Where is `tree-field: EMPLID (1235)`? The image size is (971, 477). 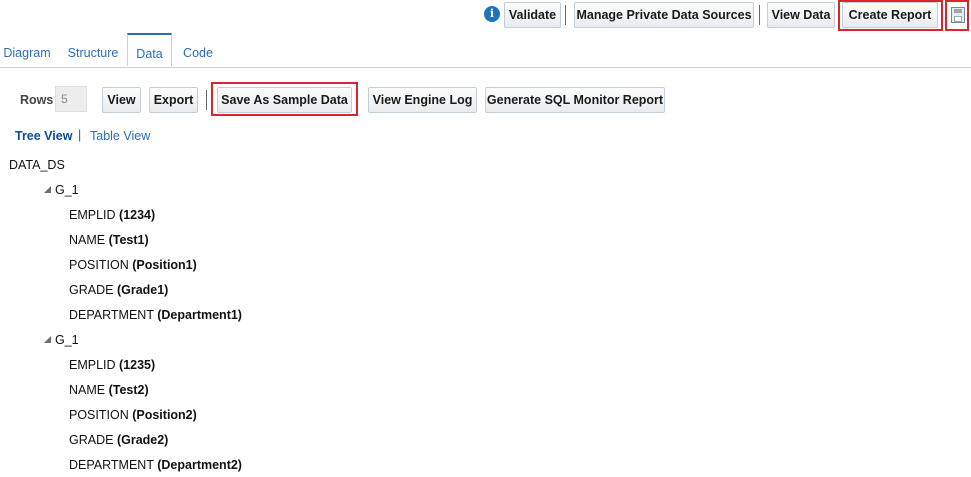
tree-field: EMPLID (1235) is located at coordinates (112, 365).